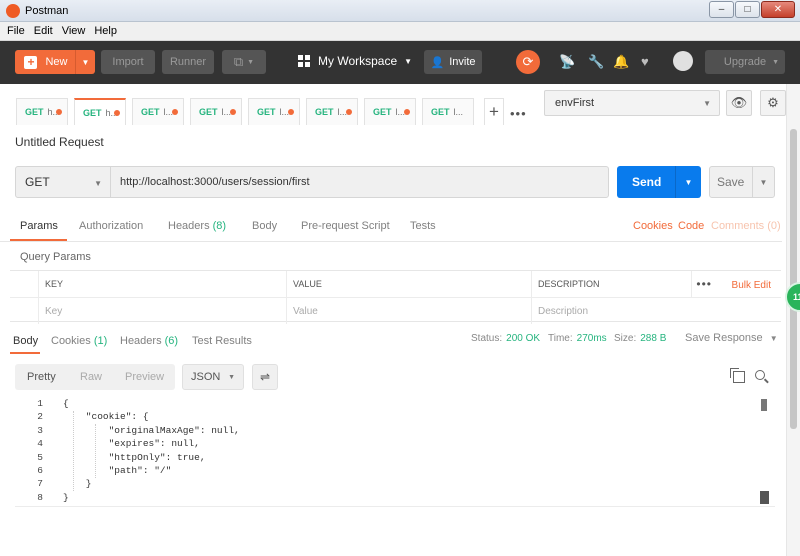 This screenshot has width=800, height=556. Describe the element at coordinates (653, 226) in the screenshot. I see `cookies-link: Cookies` at that location.